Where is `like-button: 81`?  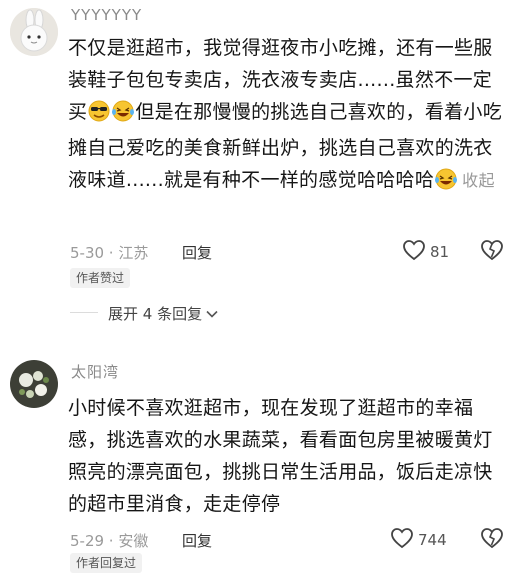
like-button: 81 is located at coordinates (425, 252).